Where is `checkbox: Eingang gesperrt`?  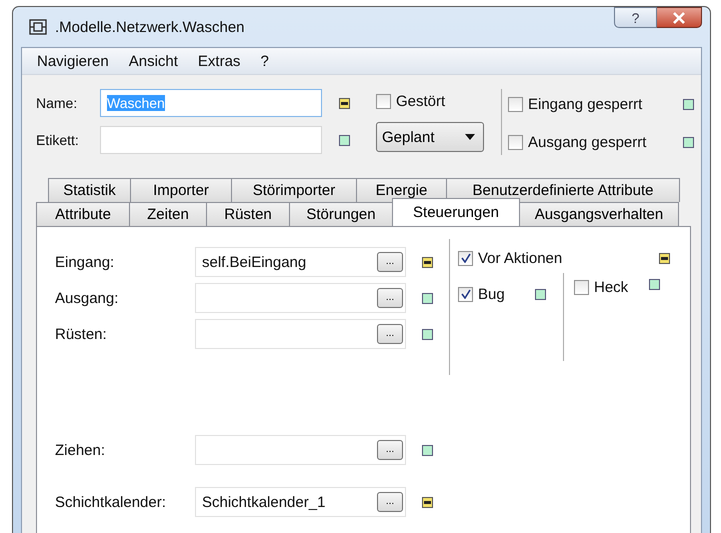
checkbox: Eingang gesperrt is located at coordinates (575, 104).